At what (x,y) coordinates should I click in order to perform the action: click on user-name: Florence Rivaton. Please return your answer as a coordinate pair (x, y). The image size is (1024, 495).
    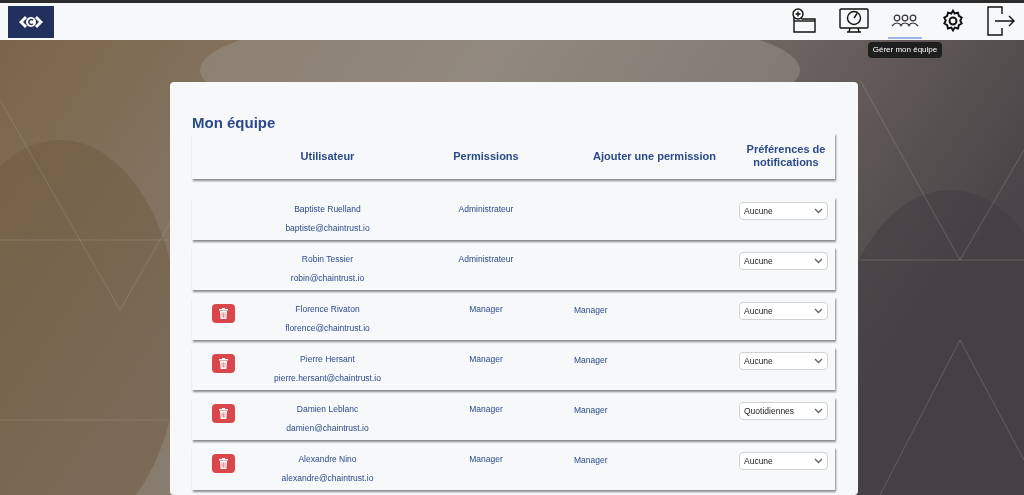
    Looking at the image, I should click on (327, 309).